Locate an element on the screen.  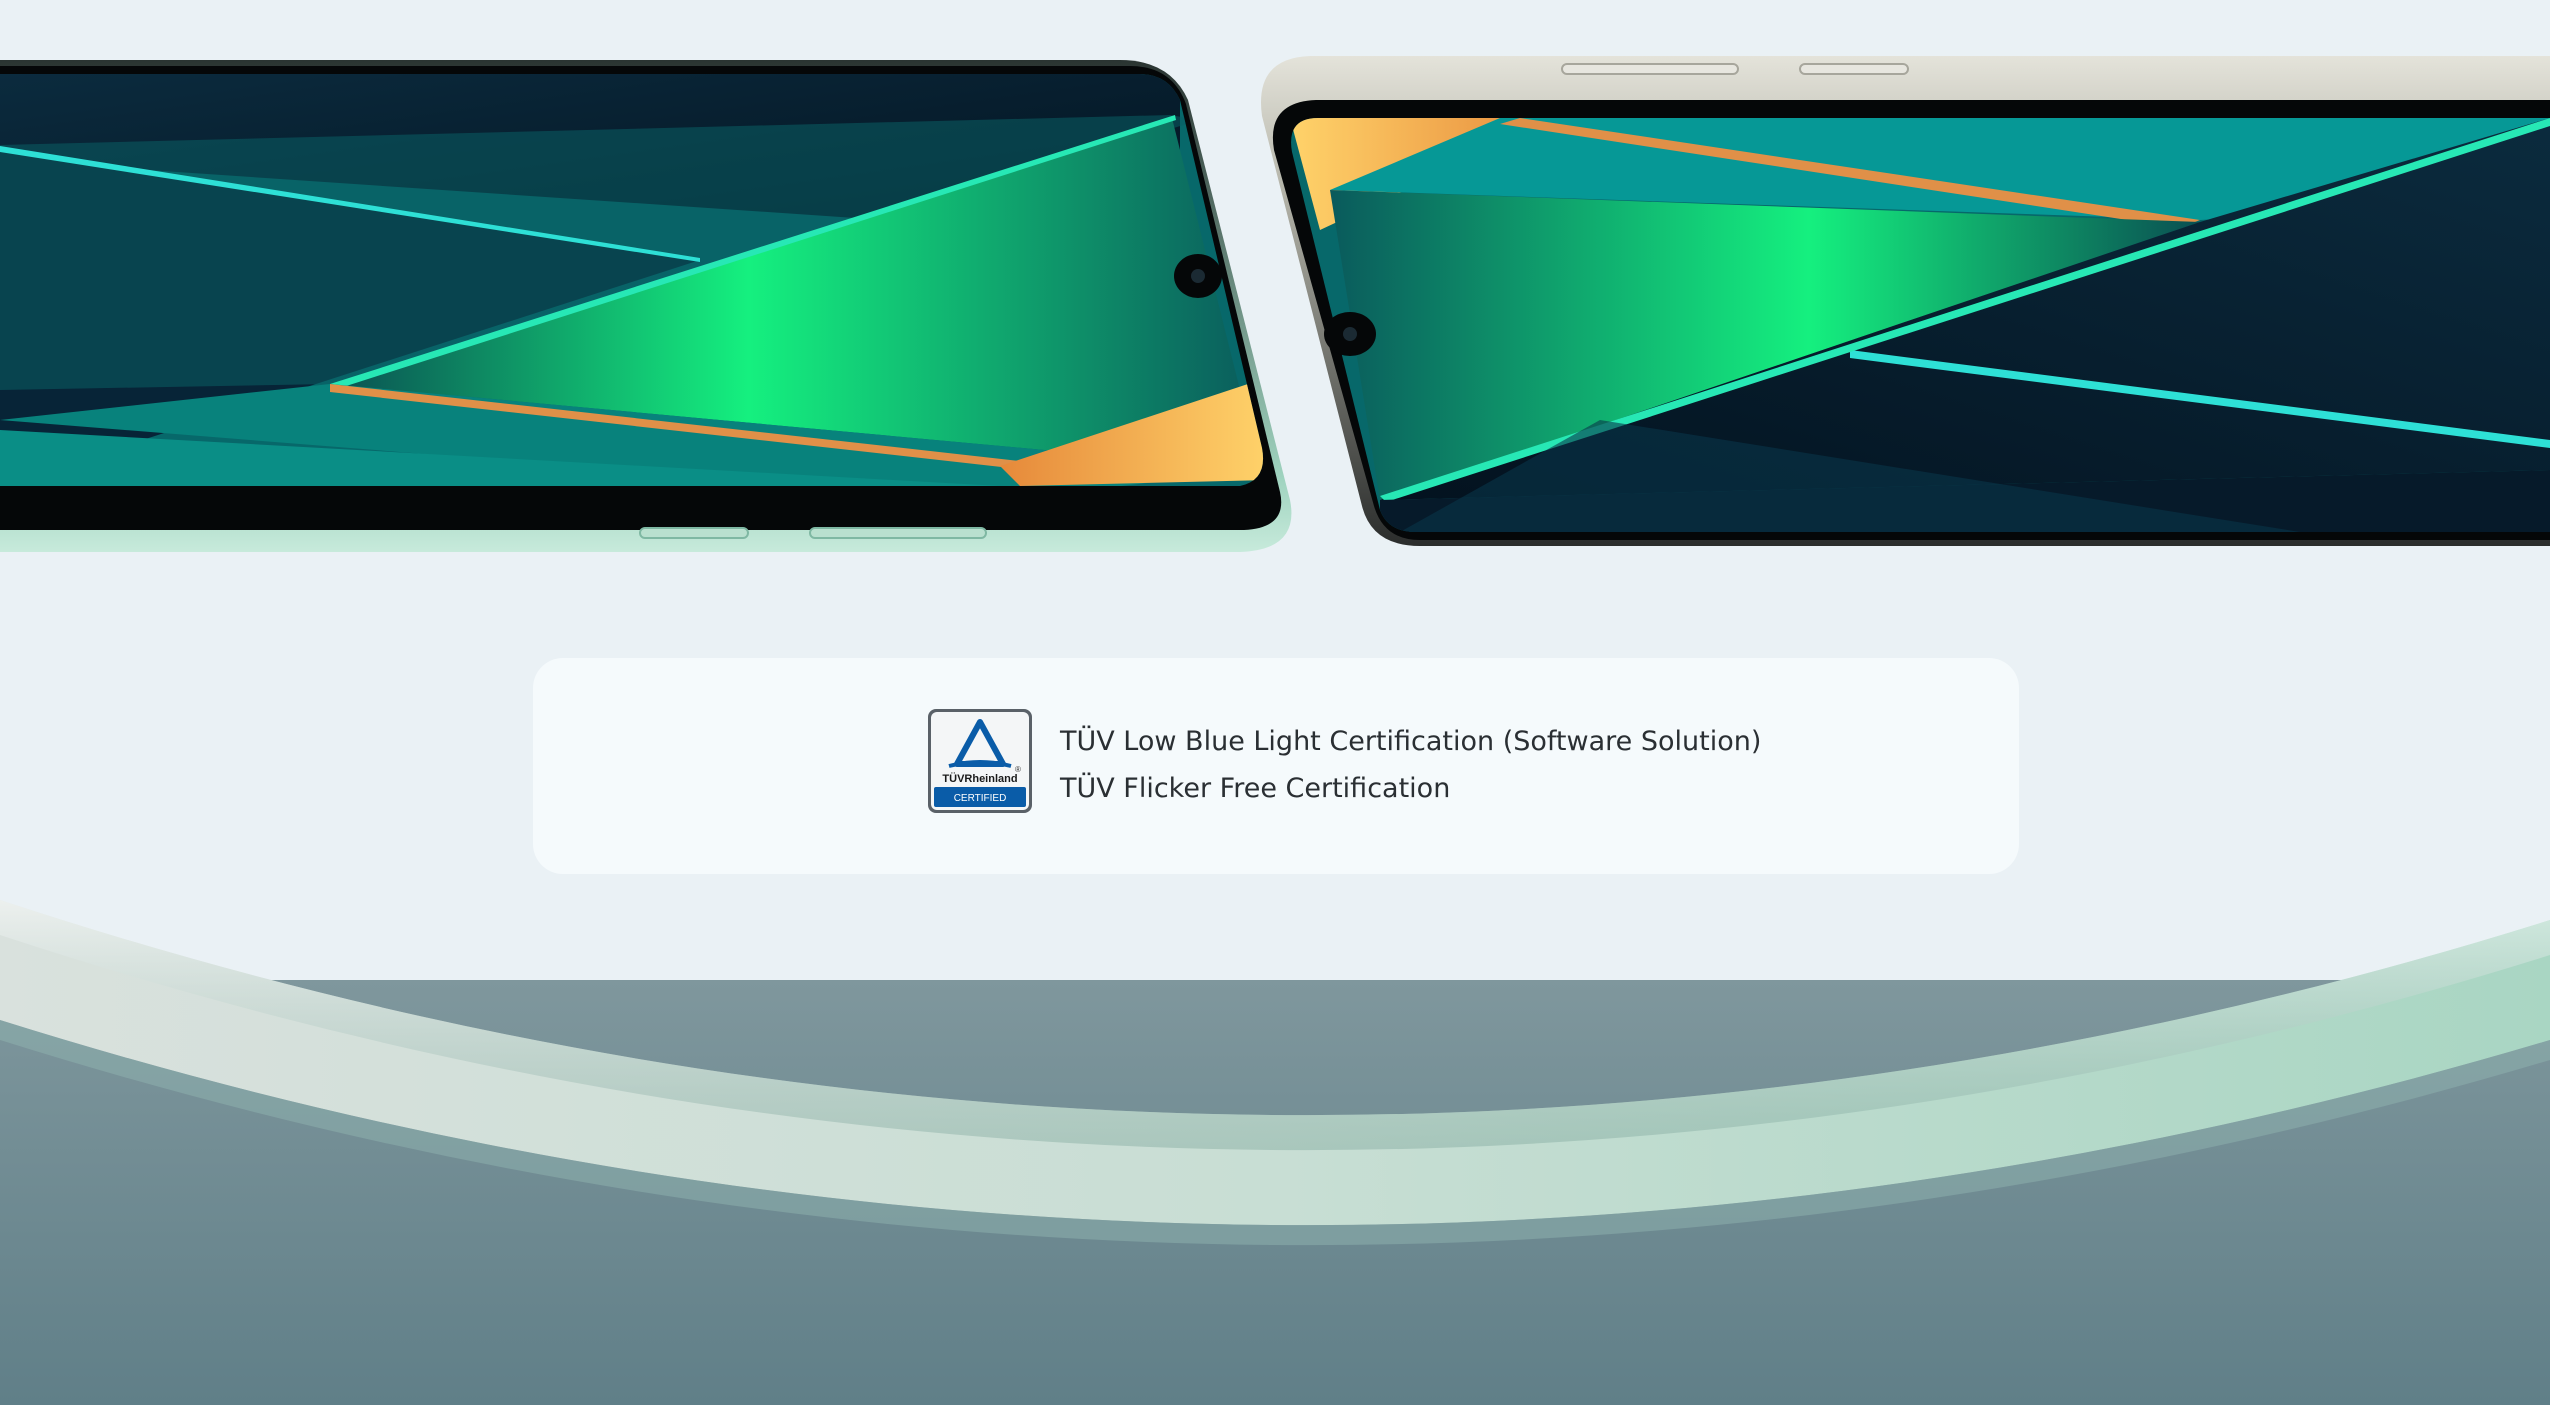
certification-item-flicker-free: TÜV Flicker Free Certification is located at coordinates (1255, 788).